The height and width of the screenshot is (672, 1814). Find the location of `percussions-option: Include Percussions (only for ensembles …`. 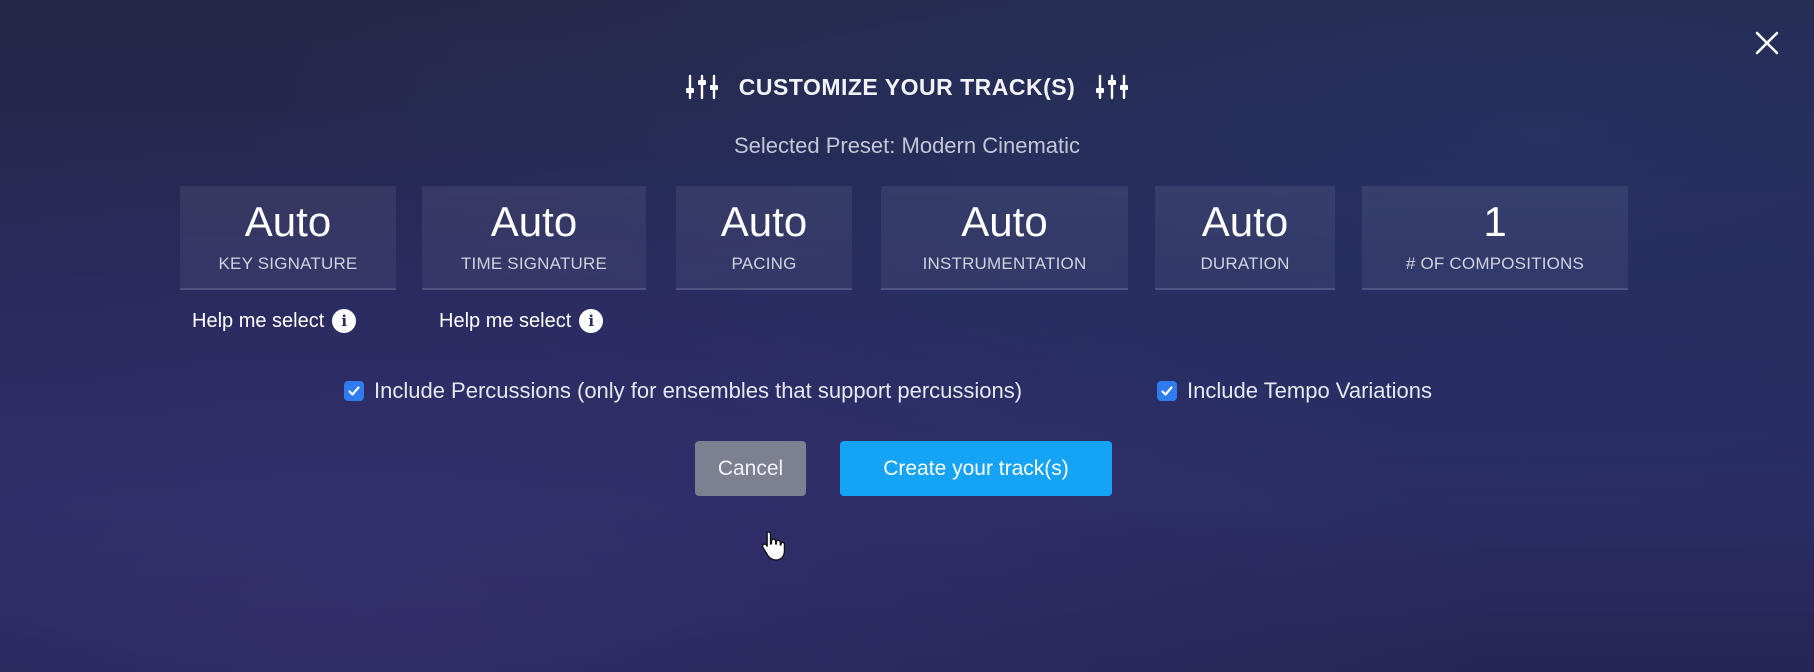

percussions-option: Include Percussions (only for ensembles … is located at coordinates (683, 391).